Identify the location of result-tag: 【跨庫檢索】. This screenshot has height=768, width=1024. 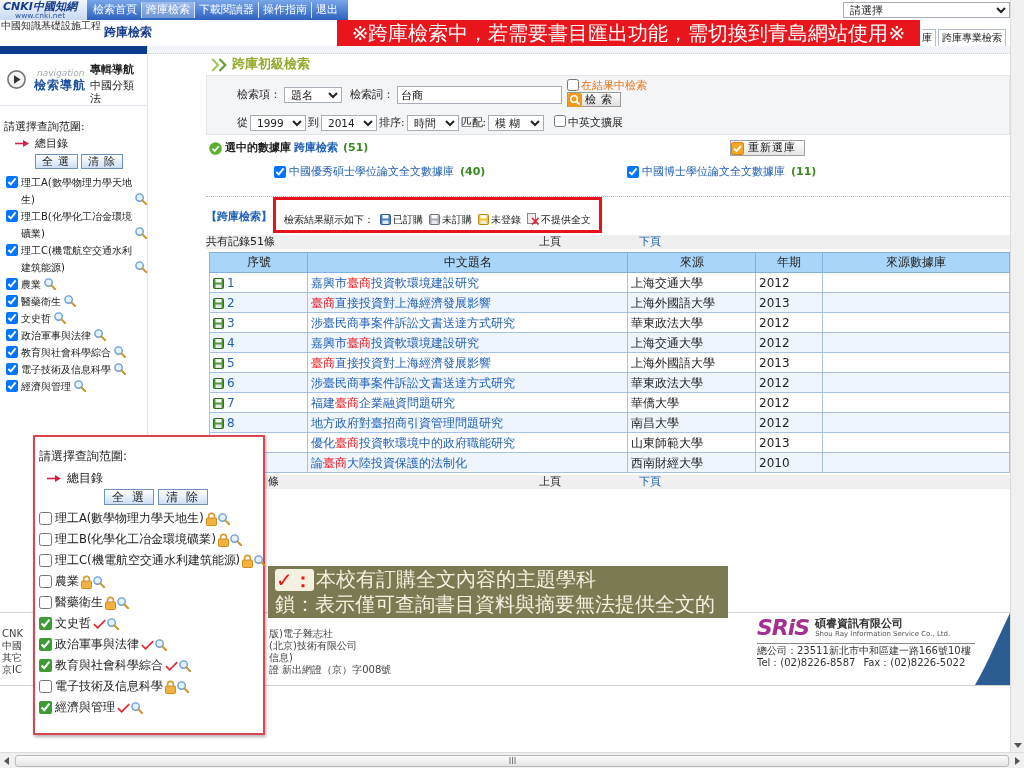
(239, 221).